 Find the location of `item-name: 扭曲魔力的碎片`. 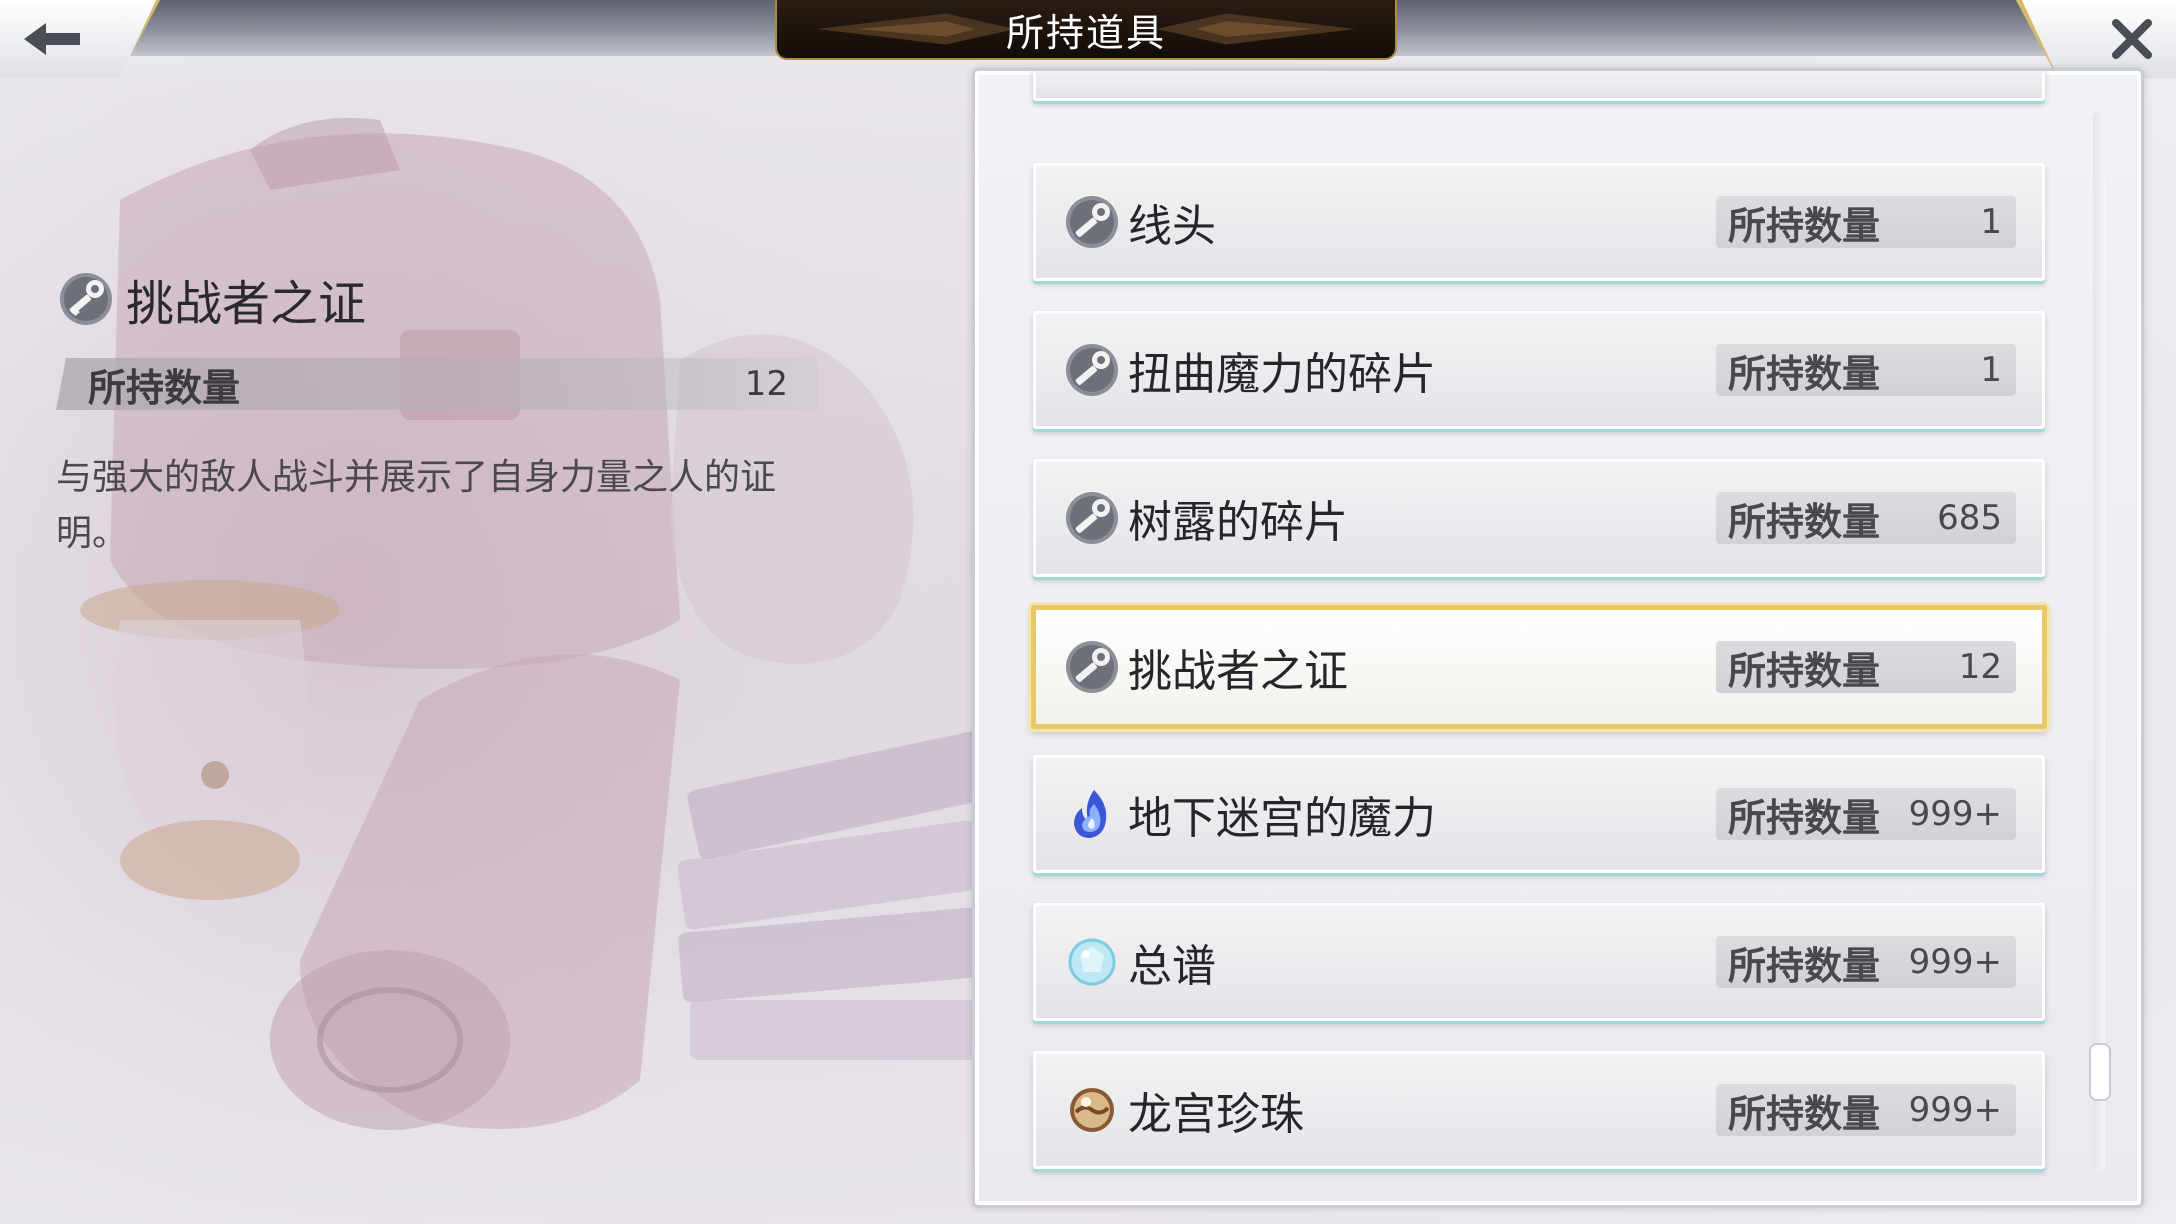

item-name: 扭曲魔力的碎片 is located at coordinates (1282, 374).